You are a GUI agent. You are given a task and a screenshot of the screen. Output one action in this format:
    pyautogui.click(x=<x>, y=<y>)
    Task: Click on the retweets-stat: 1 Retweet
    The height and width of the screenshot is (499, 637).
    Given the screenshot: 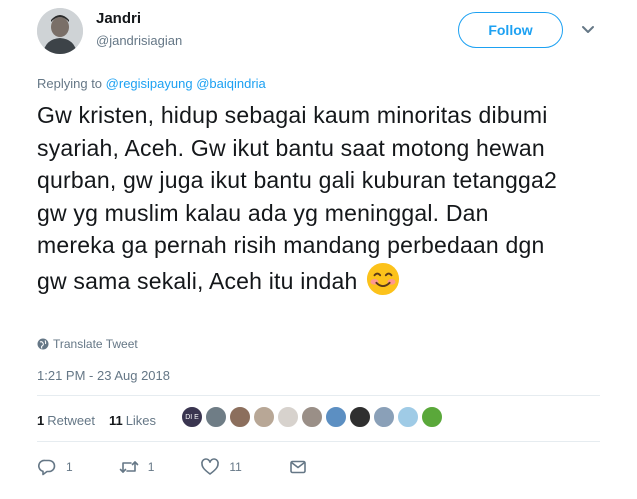 What is the action you would take?
    pyautogui.click(x=66, y=420)
    